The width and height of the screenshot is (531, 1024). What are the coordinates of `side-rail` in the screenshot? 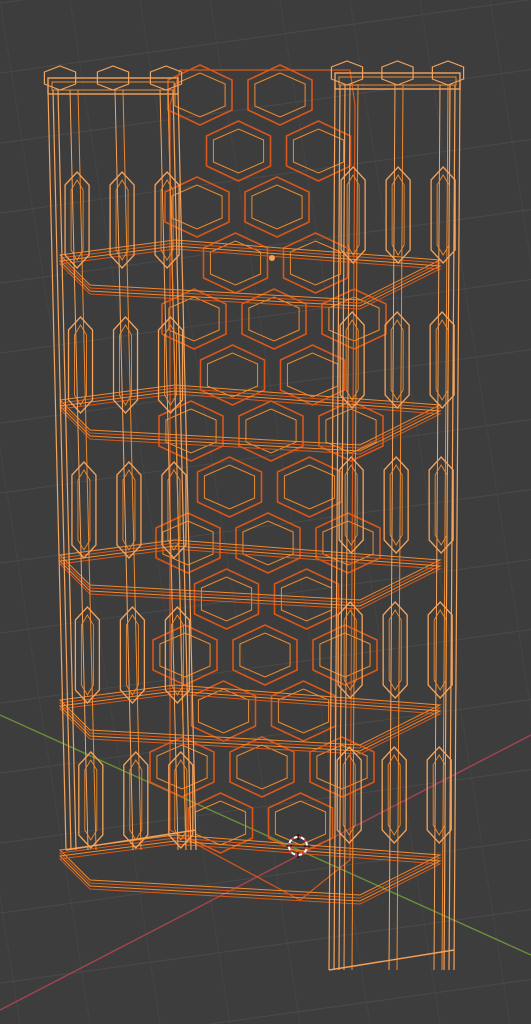 It's located at (452, 527).